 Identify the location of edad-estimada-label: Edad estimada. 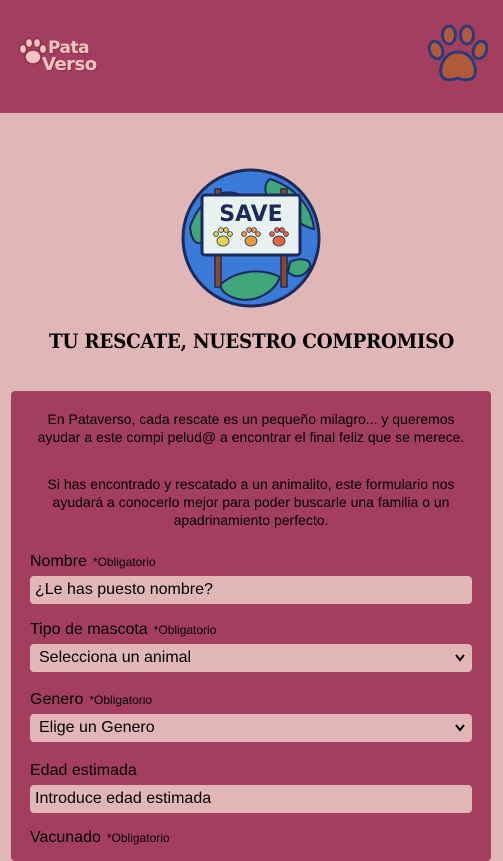
(83, 770).